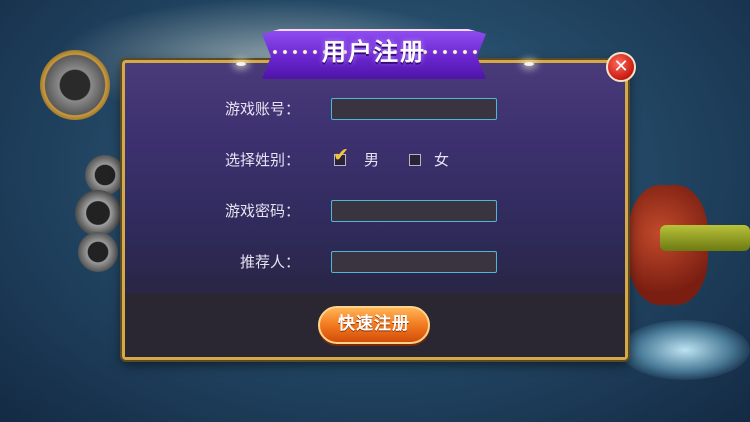  I want to click on account-input, so click(414, 109).